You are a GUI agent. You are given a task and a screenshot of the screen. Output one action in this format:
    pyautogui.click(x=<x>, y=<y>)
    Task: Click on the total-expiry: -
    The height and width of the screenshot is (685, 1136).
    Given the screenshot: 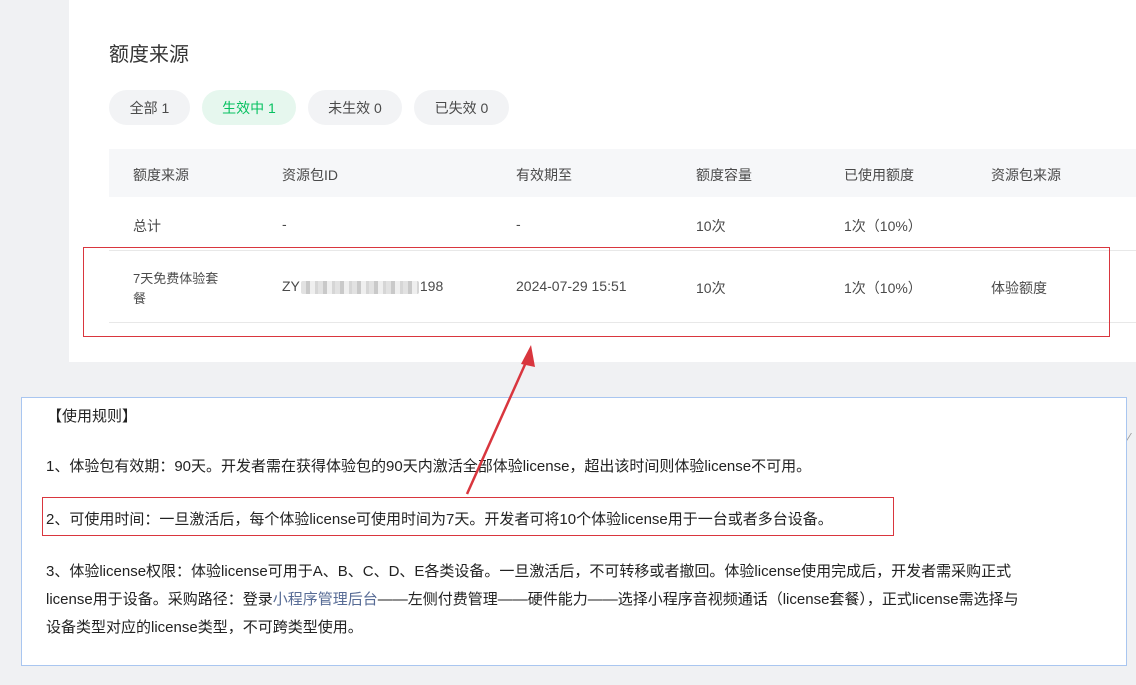 What is the action you would take?
    pyautogui.click(x=518, y=224)
    